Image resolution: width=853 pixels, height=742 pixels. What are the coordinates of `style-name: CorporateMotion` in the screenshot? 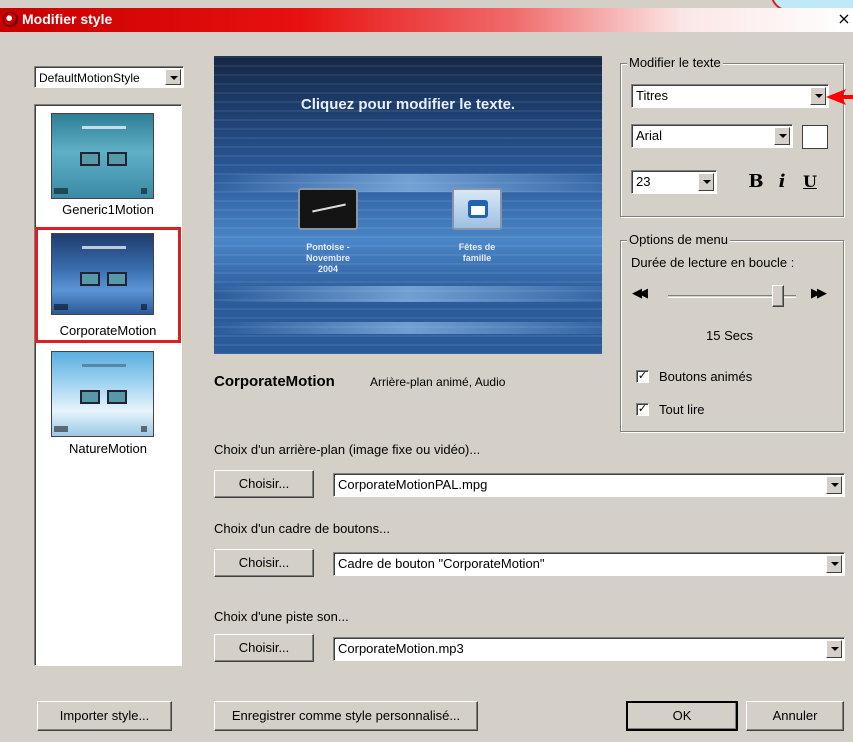 It's located at (274, 381).